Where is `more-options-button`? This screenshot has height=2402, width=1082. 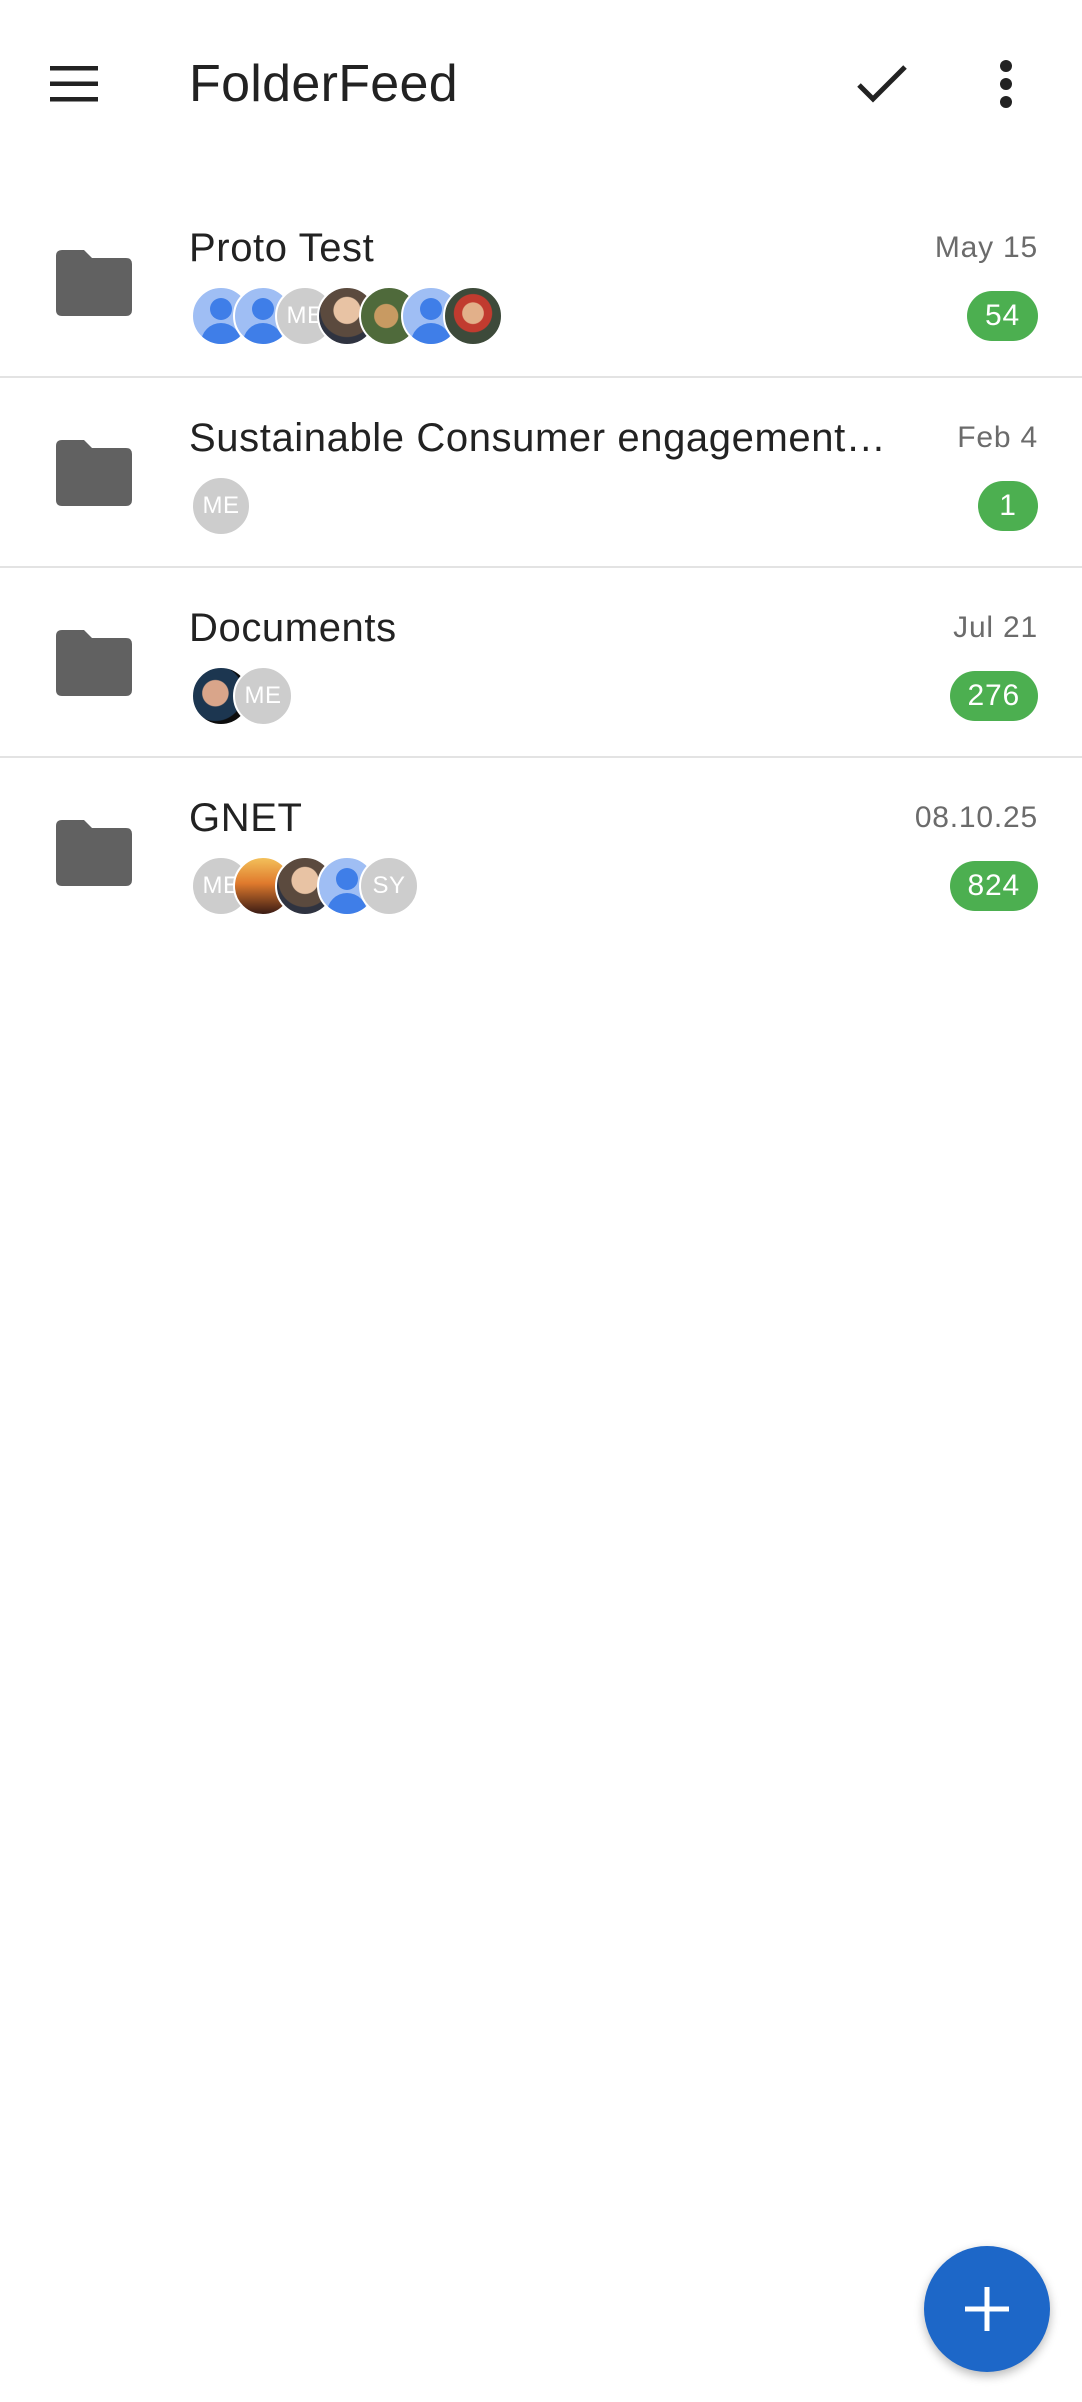
more-options-button is located at coordinates (1006, 84).